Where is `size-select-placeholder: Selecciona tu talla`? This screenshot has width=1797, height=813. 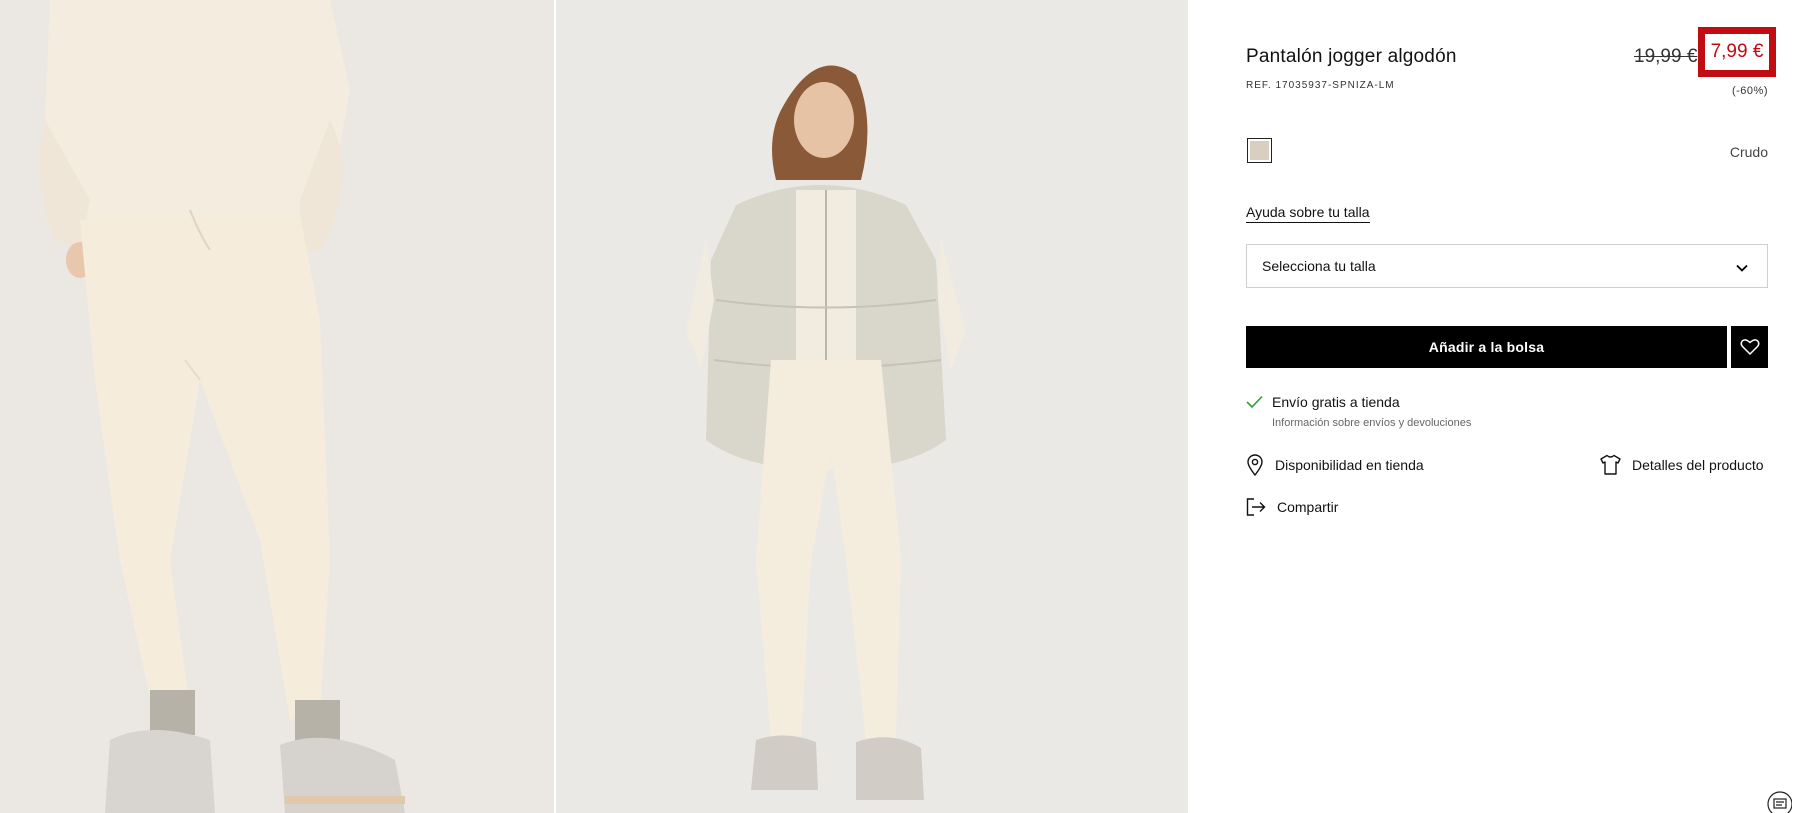
size-select-placeholder: Selecciona tu talla is located at coordinates (1319, 266).